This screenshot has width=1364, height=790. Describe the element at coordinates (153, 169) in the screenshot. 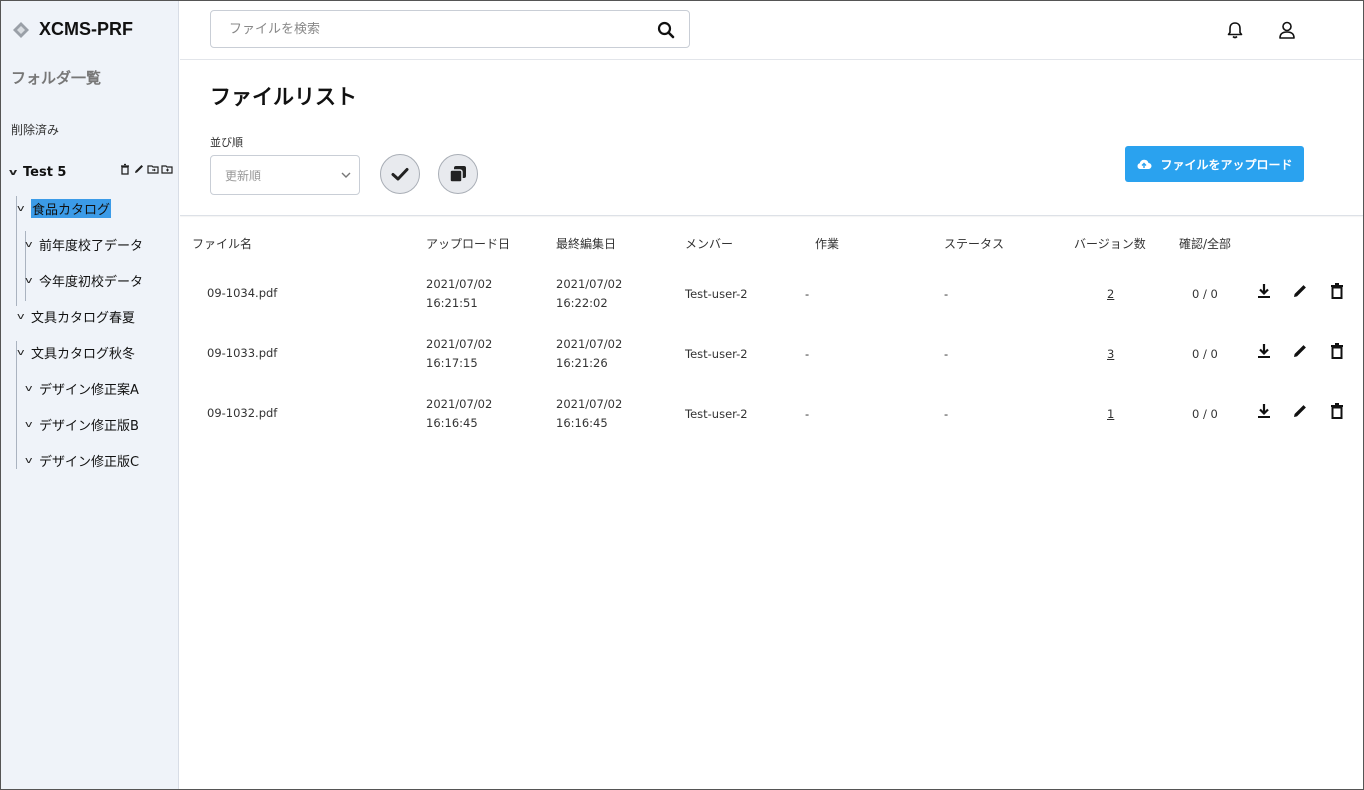

I see `folder-move-icon` at that location.